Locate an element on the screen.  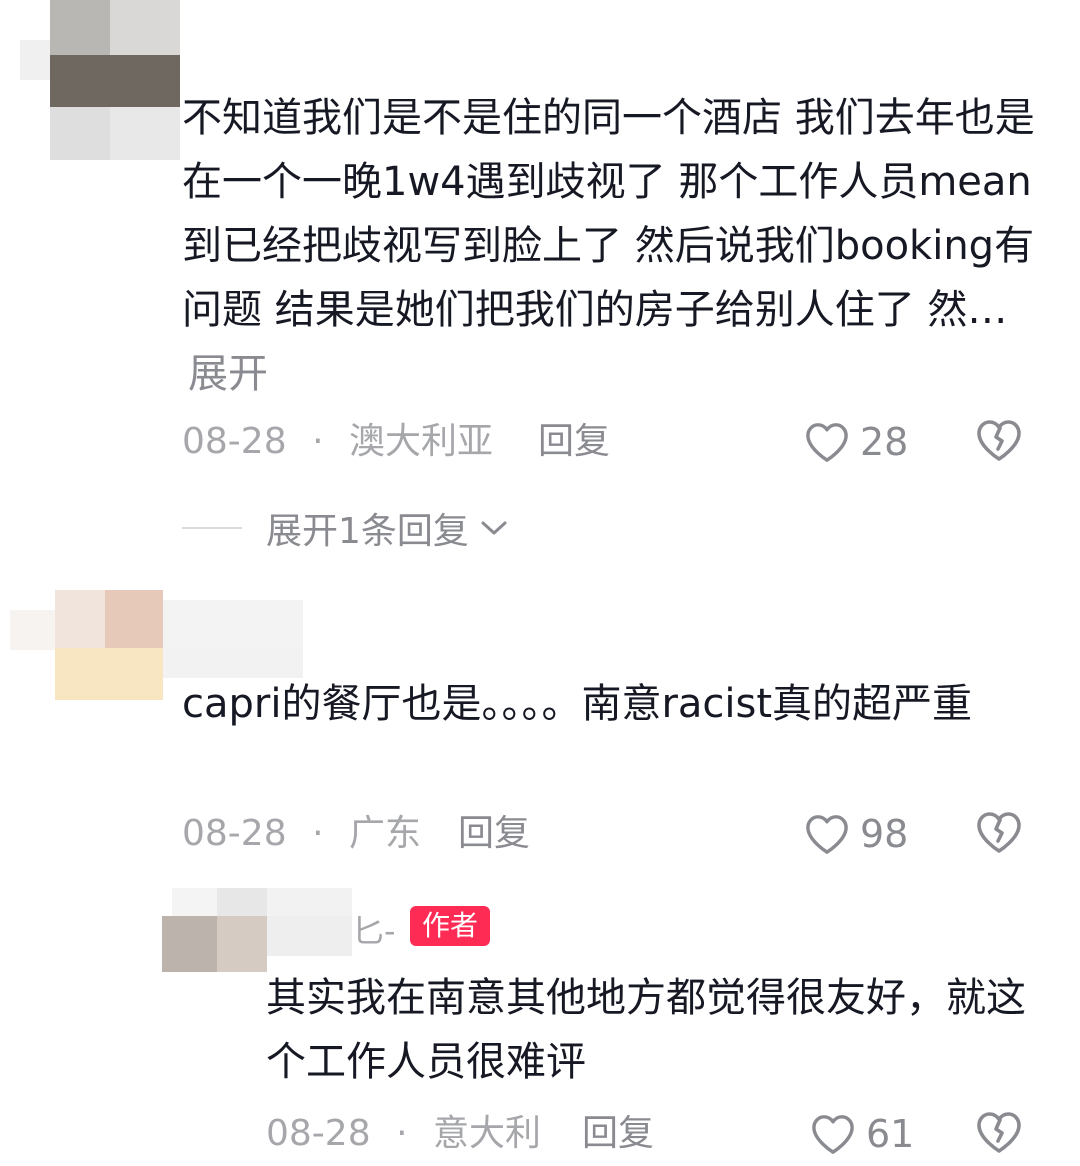
reply-meta: 08-28 · 意大利 is located at coordinates (403, 1134).